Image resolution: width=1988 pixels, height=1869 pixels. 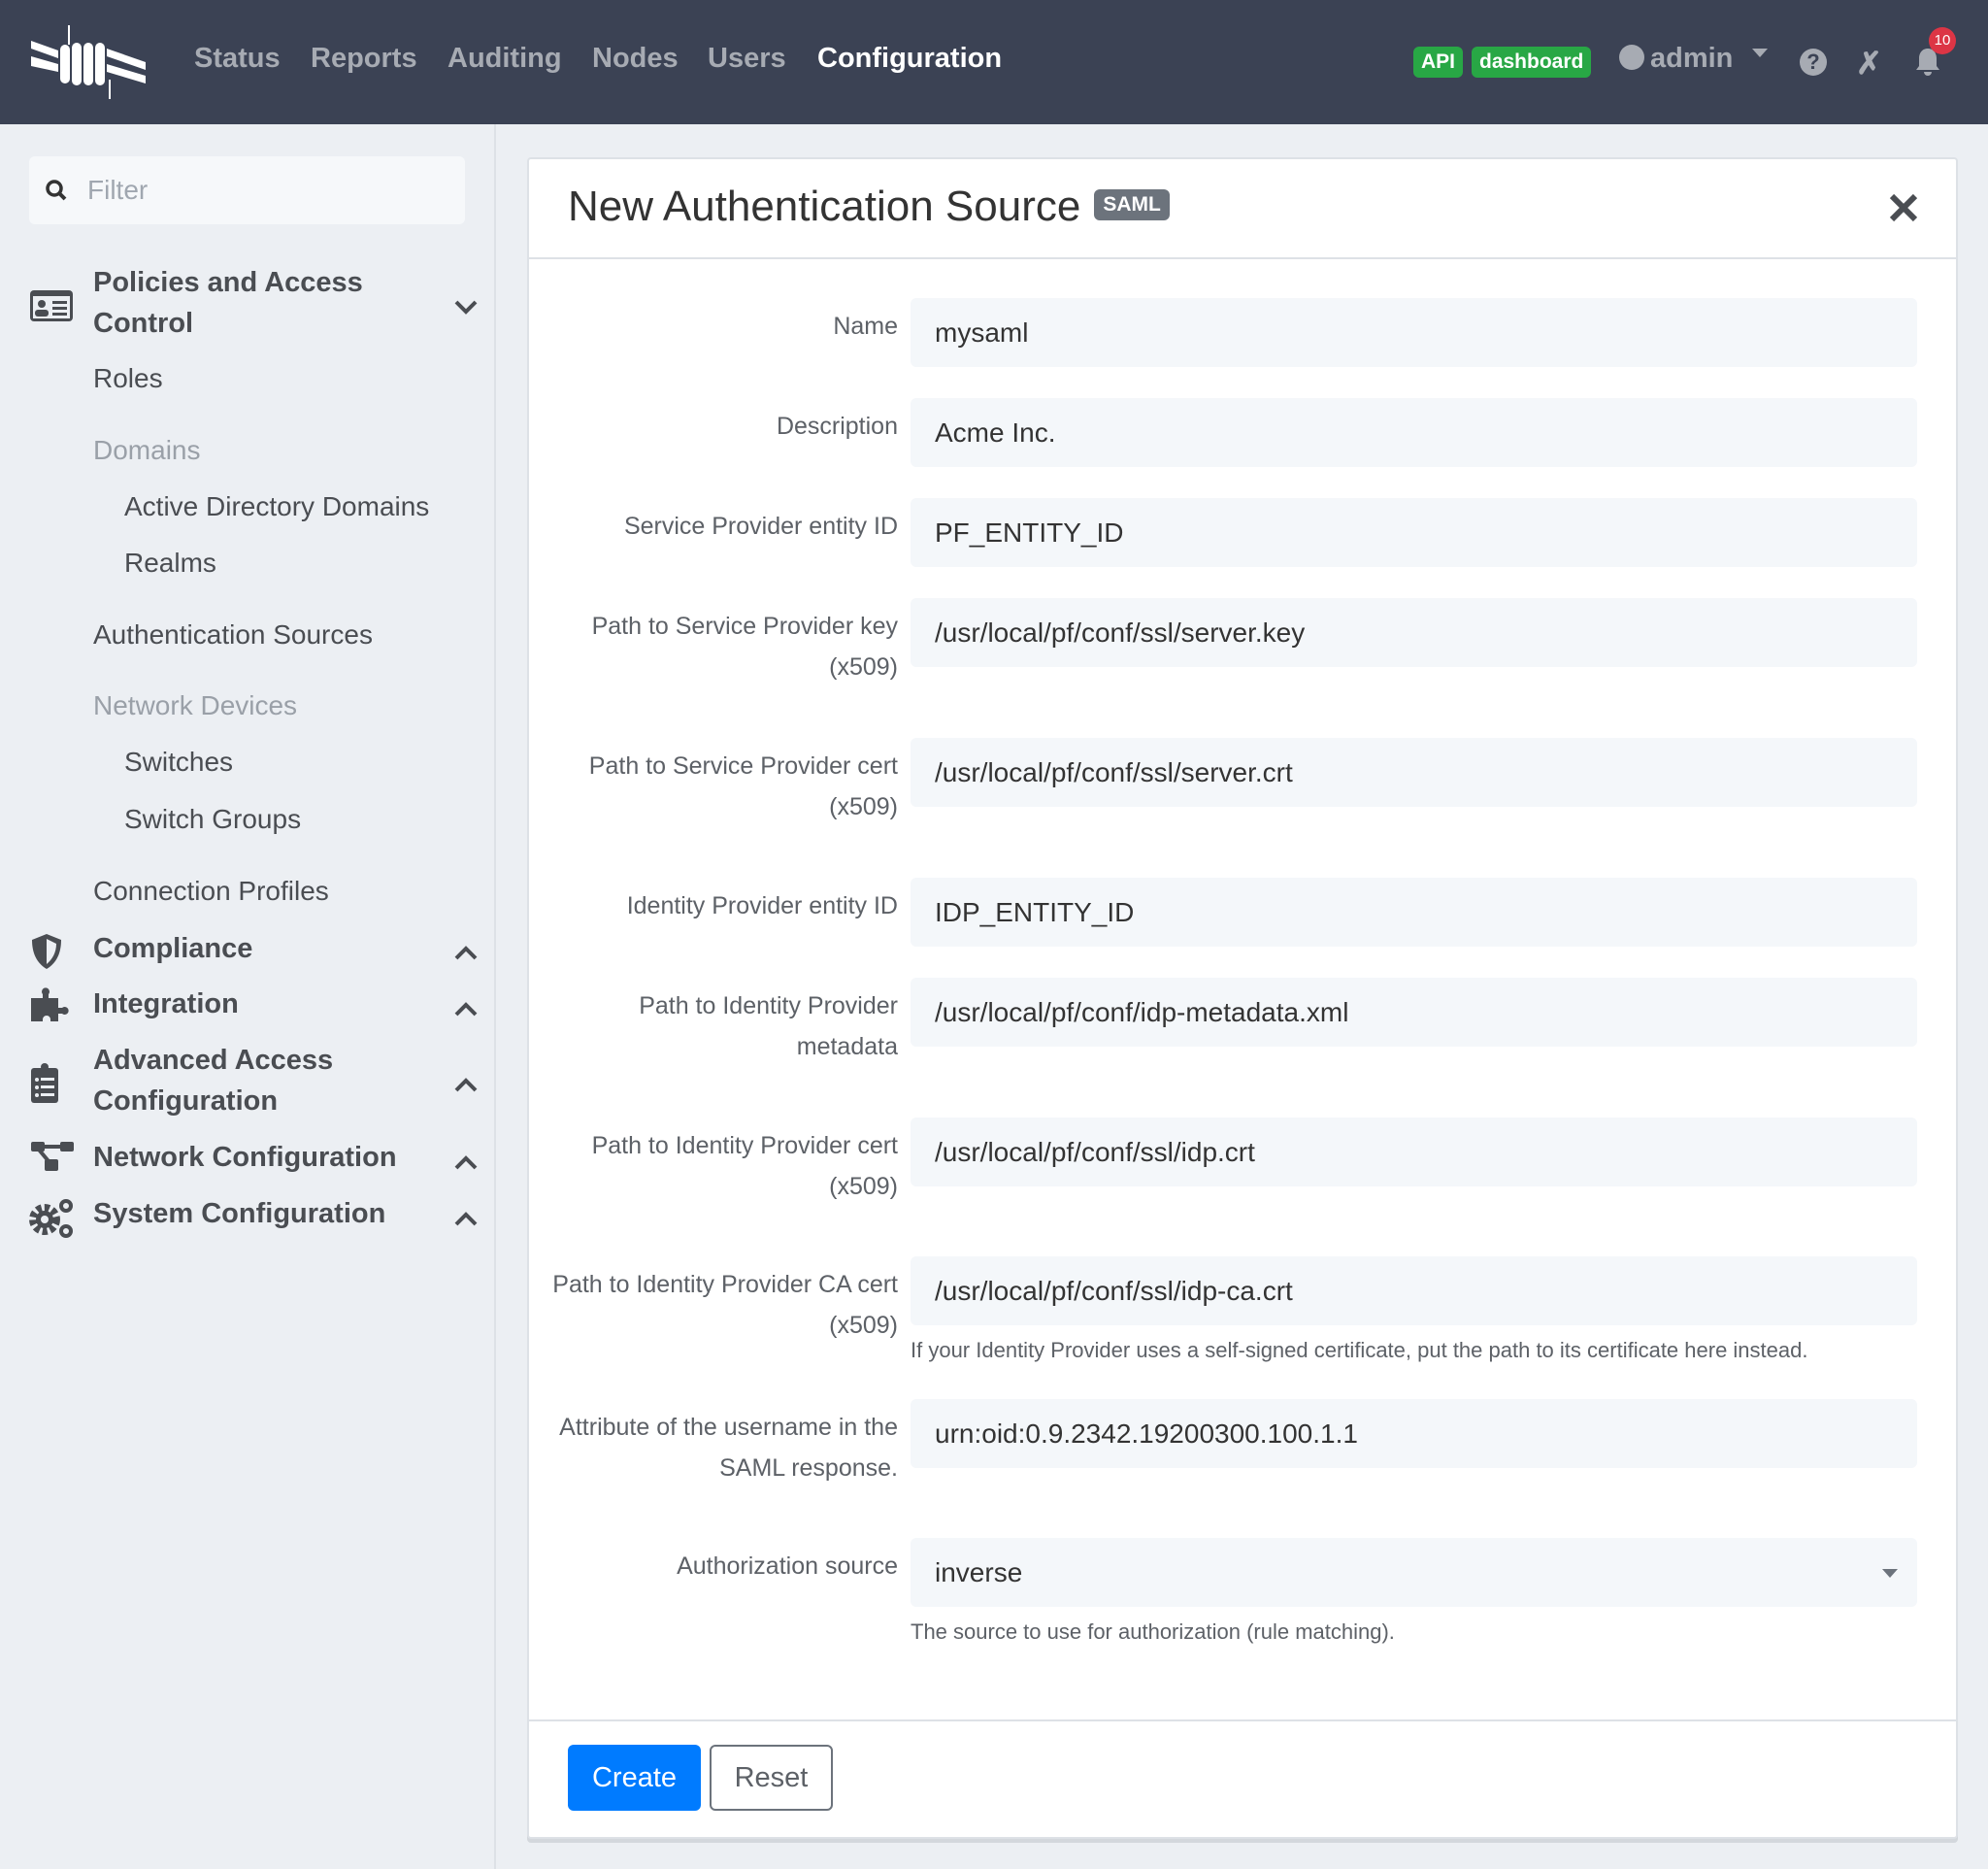 What do you see at coordinates (147, 450) in the screenshot?
I see `sidebar-group-domains: Domains` at bounding box center [147, 450].